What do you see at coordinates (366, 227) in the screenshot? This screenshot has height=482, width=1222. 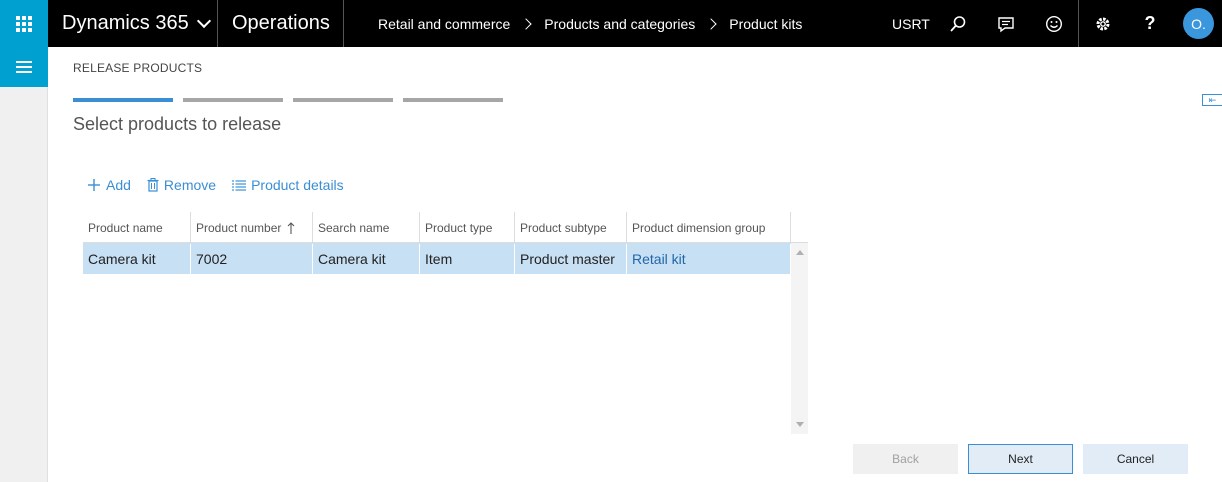 I see `column-header-search-name: Search name` at bounding box center [366, 227].